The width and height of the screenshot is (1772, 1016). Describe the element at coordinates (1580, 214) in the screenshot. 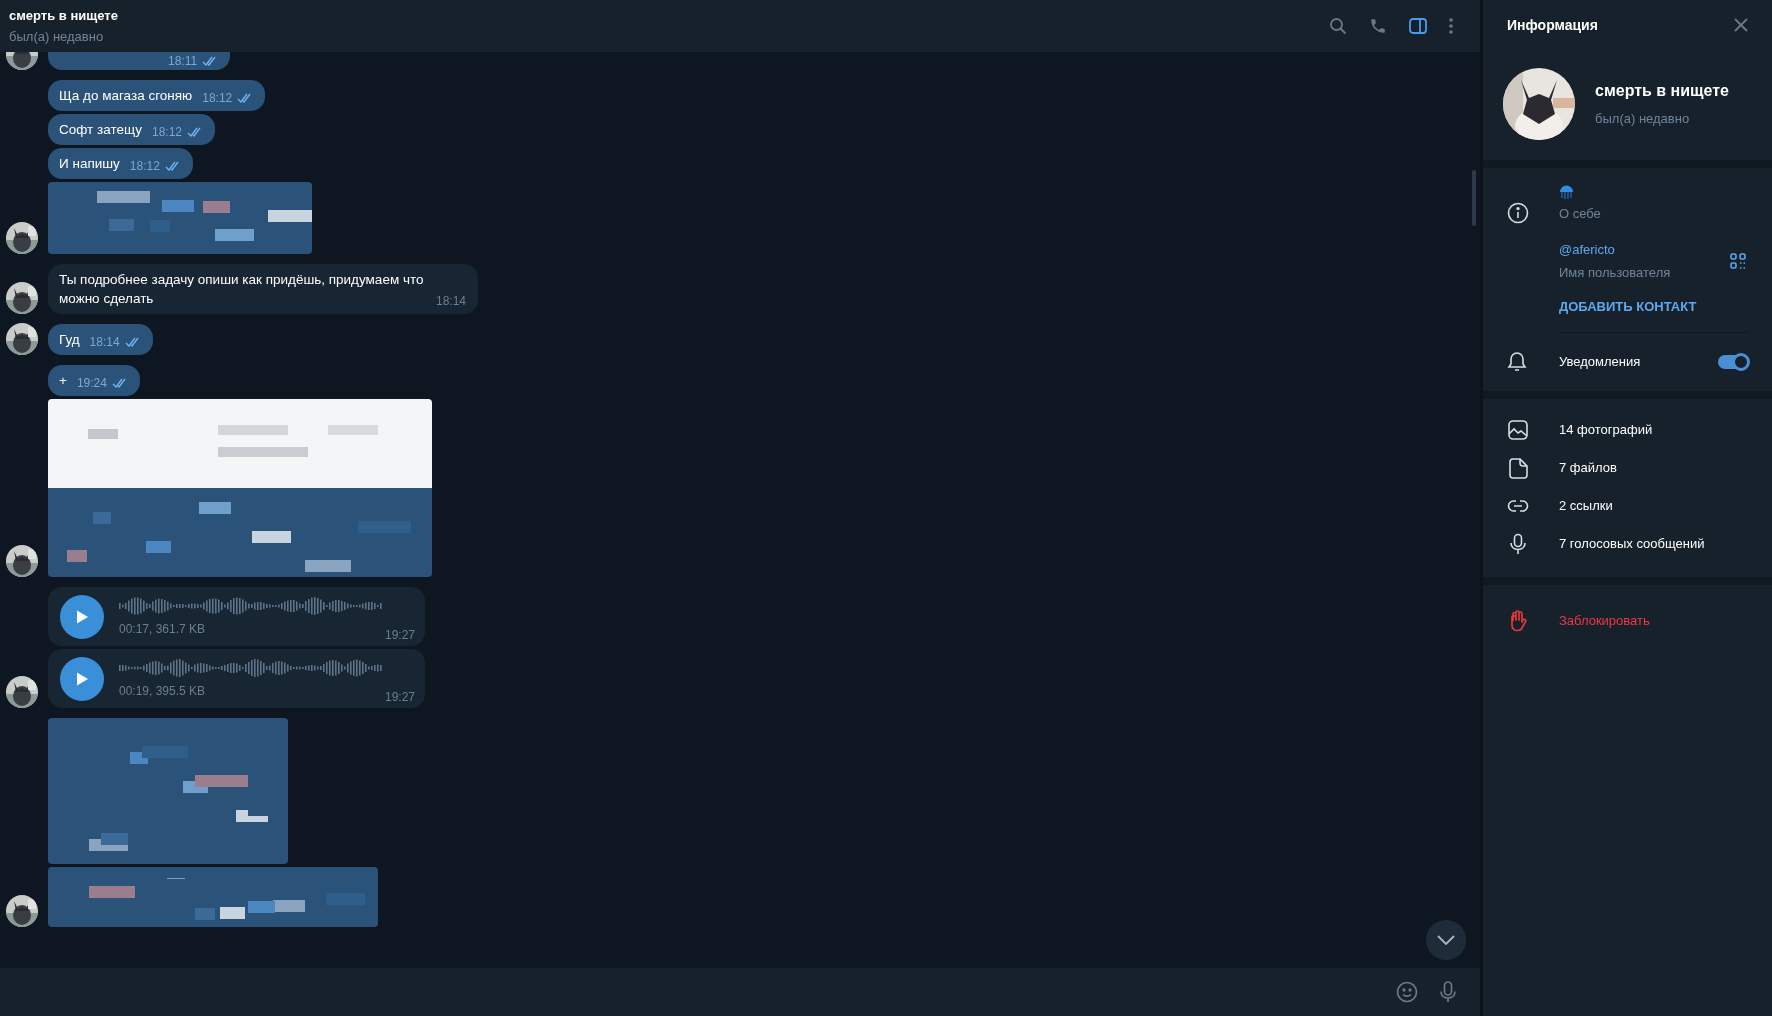

I see `about-label: О себе` at that location.